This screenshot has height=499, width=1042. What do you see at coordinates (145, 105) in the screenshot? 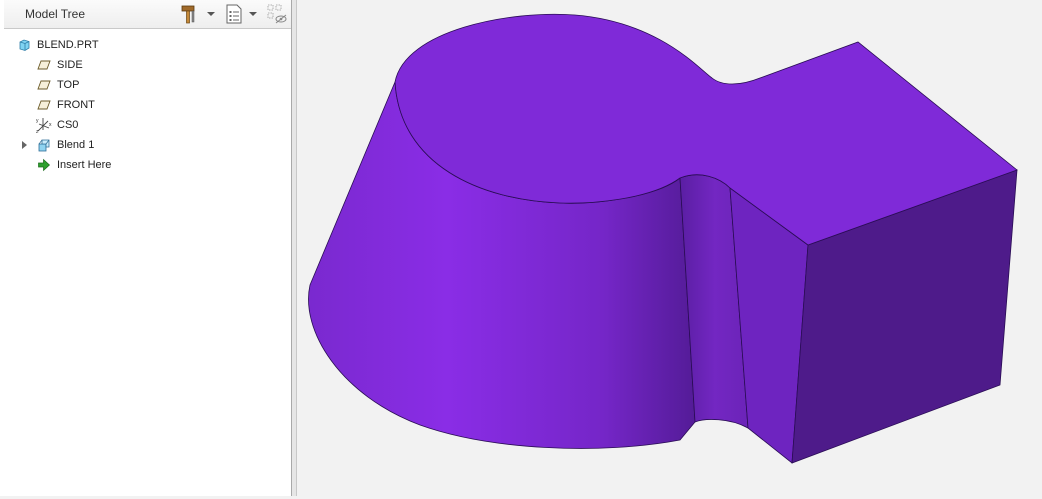
I see `tree-item-front: FRONT` at bounding box center [145, 105].